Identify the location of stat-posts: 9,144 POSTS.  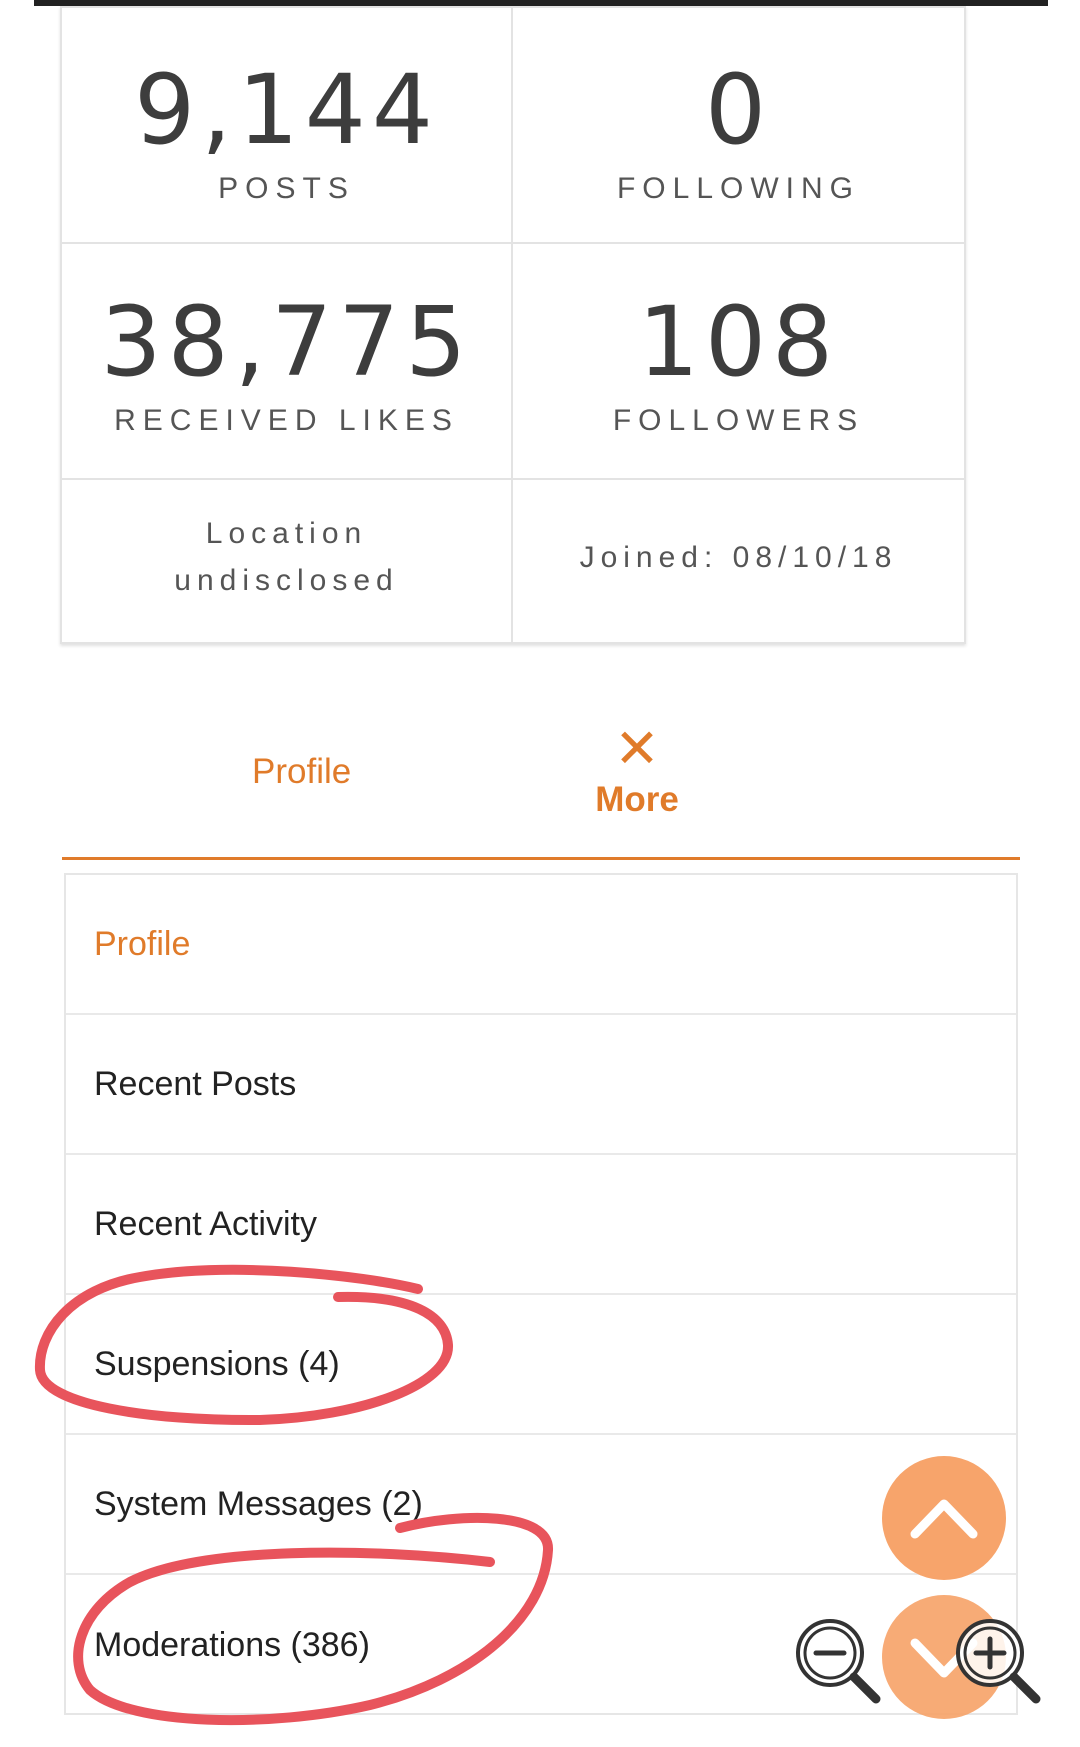
(287, 126).